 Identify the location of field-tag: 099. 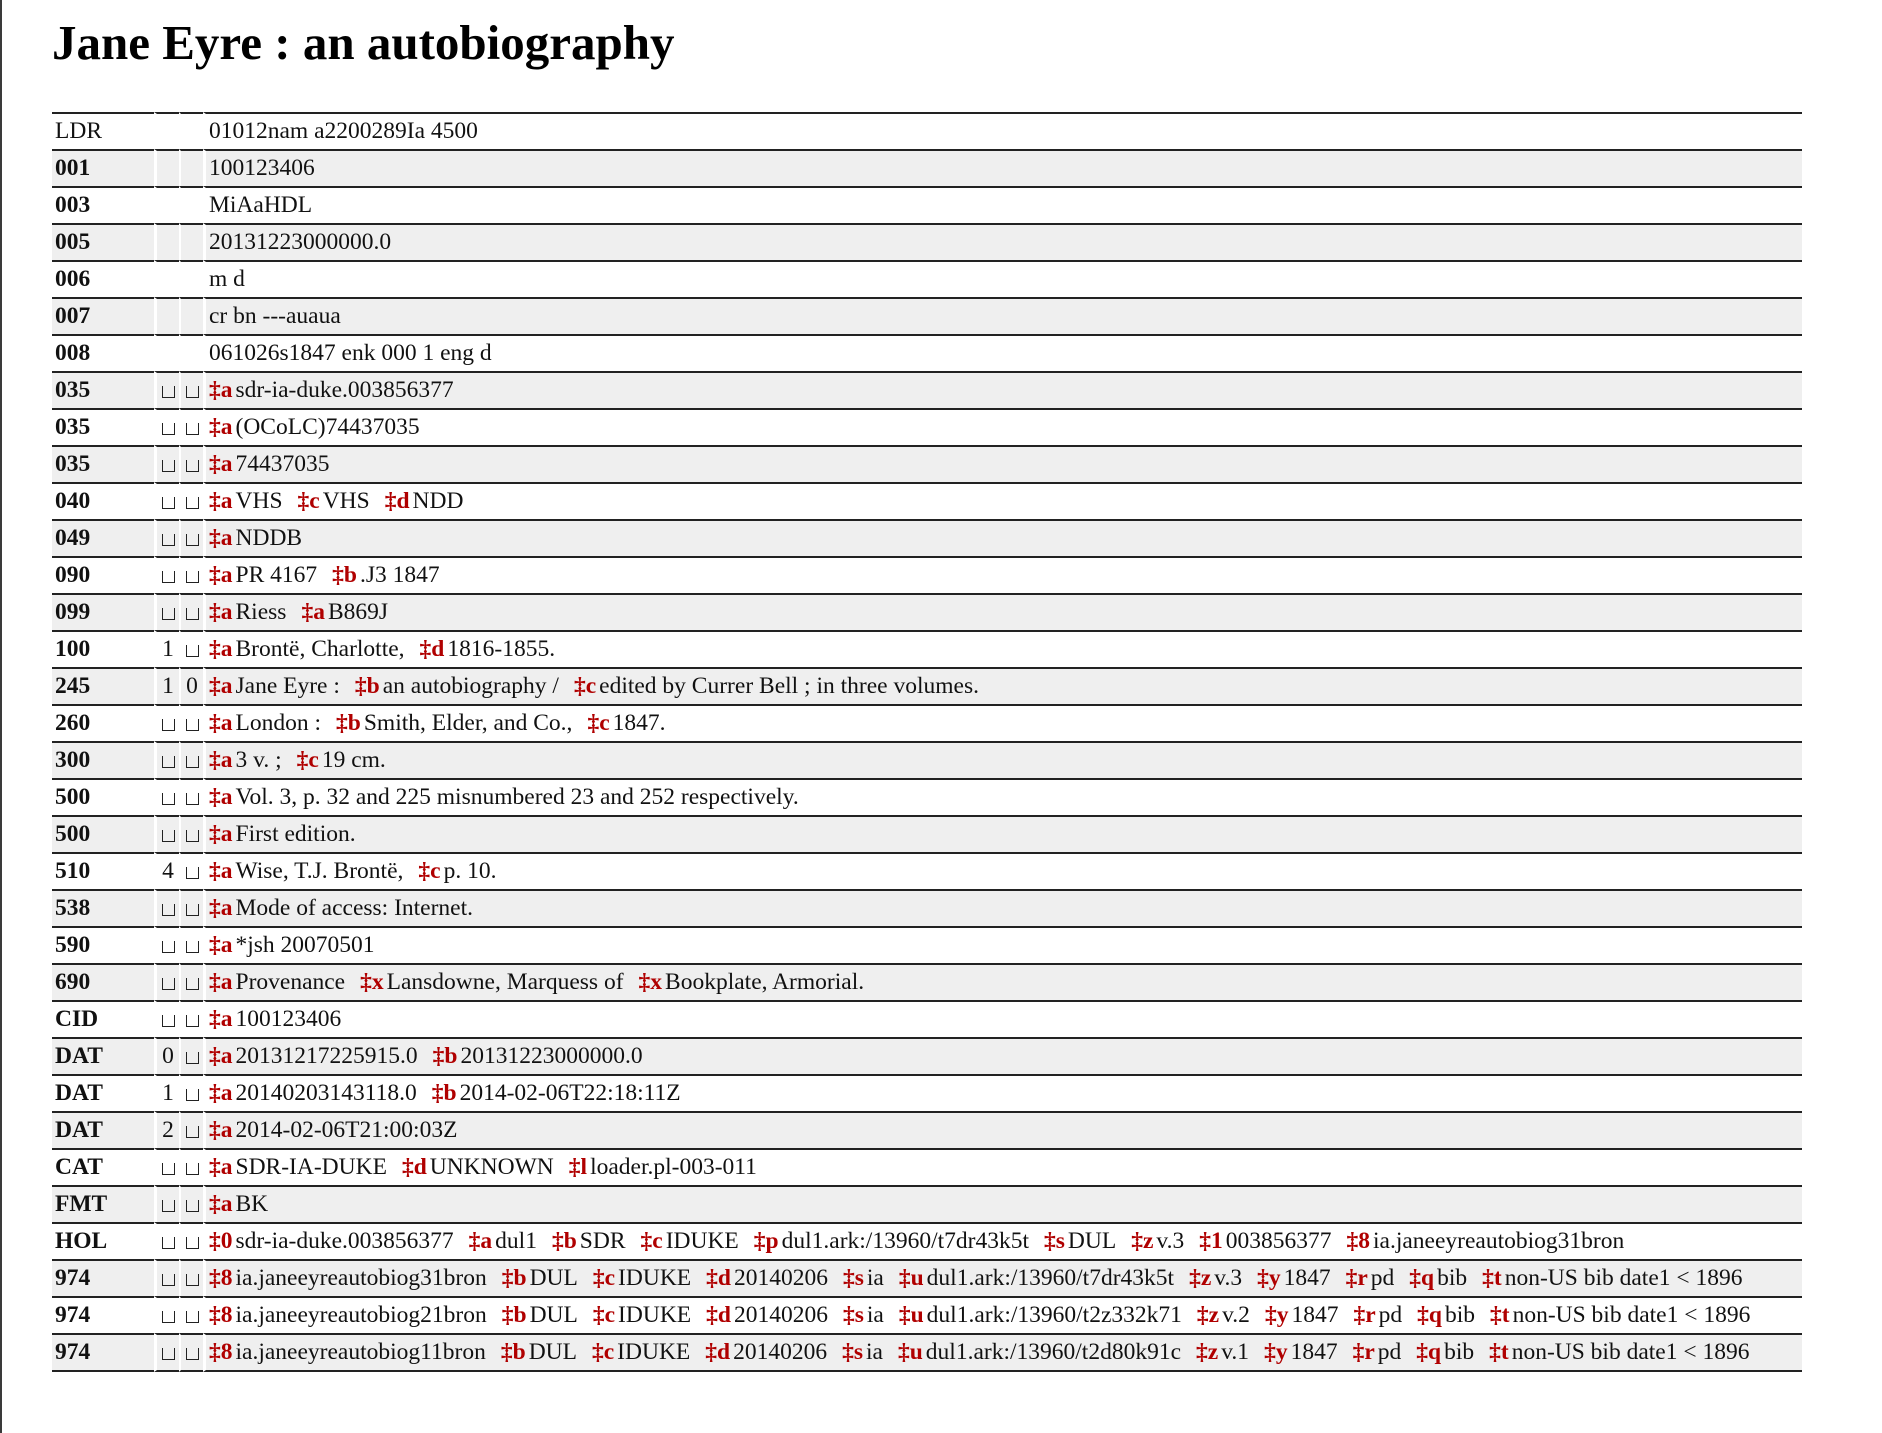
(103, 611).